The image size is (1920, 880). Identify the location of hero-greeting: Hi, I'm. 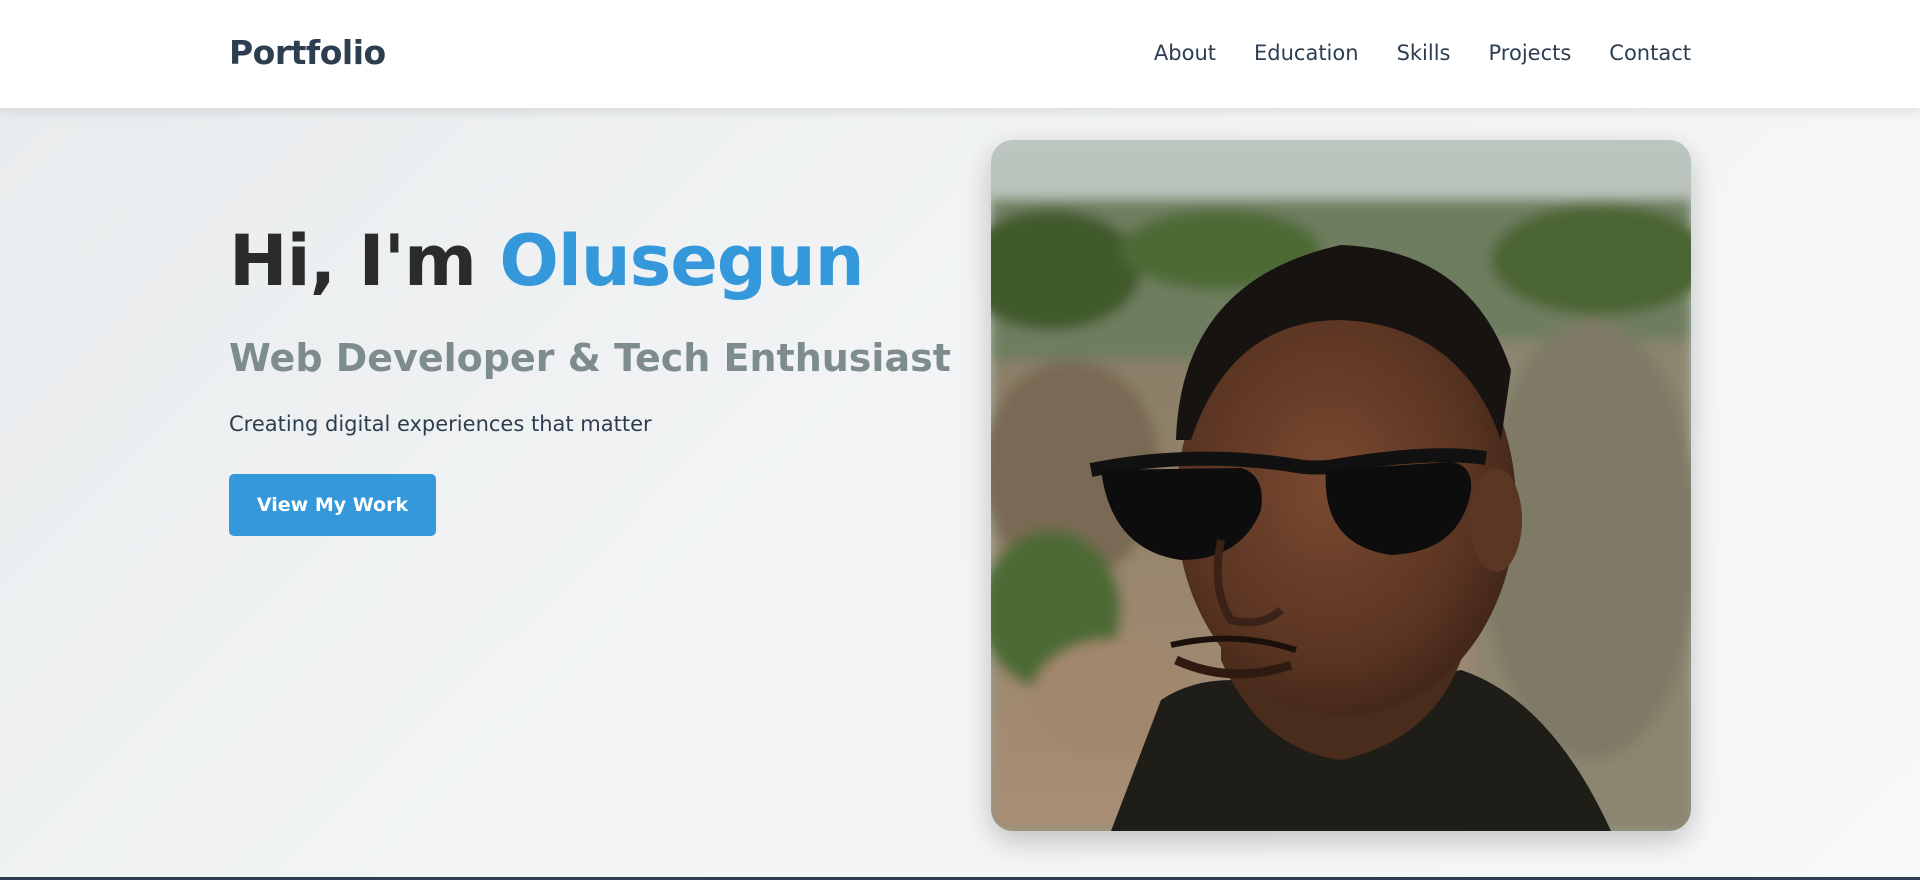
(364, 261).